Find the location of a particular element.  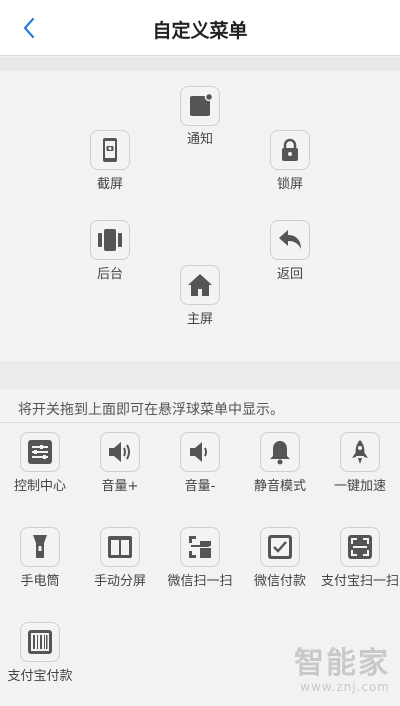

switch-label: 手电筒 is located at coordinates (40, 581).